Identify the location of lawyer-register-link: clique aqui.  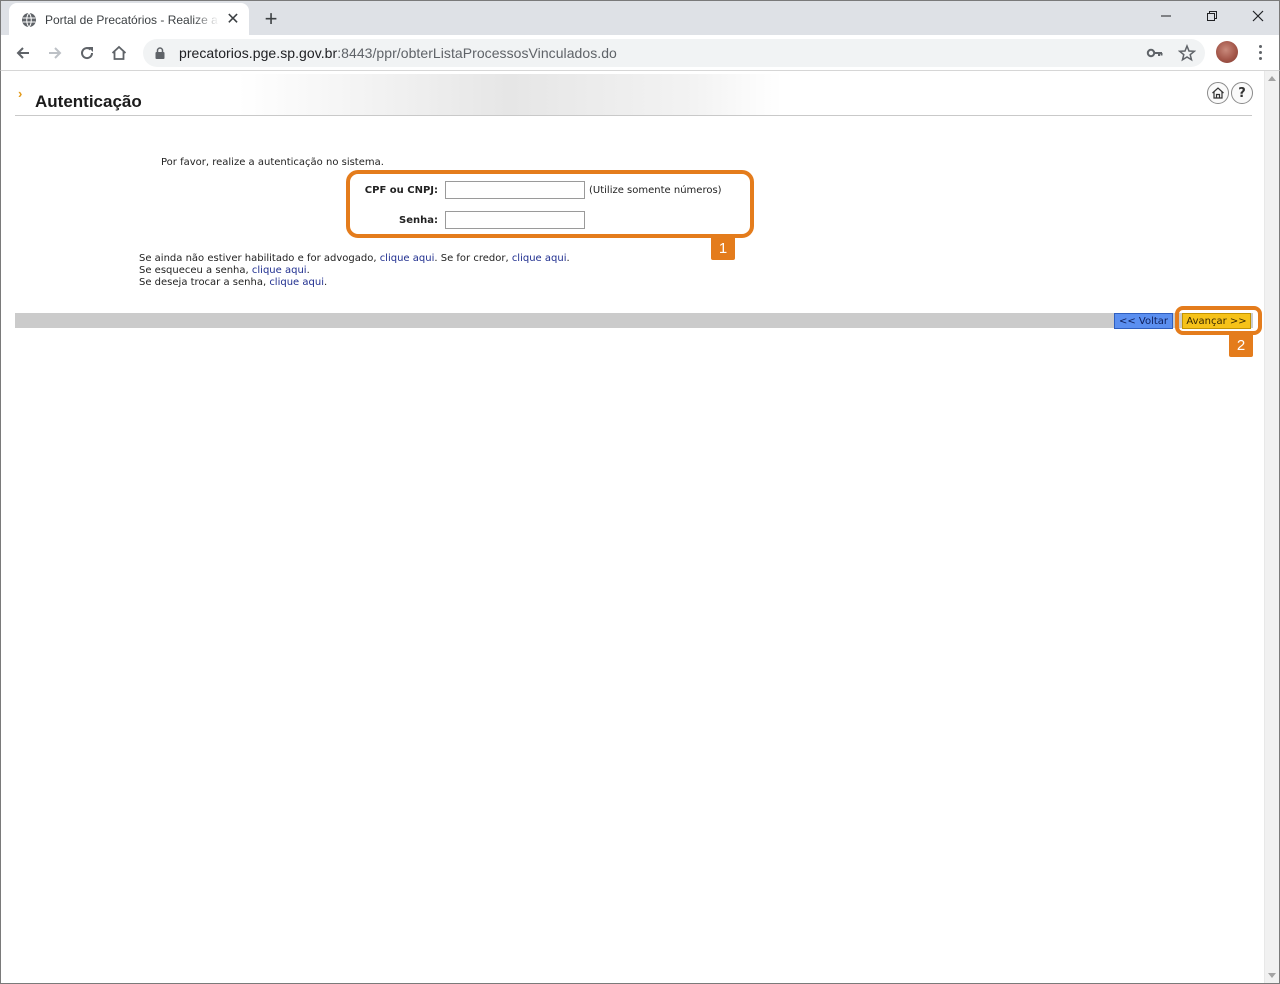
(407, 258).